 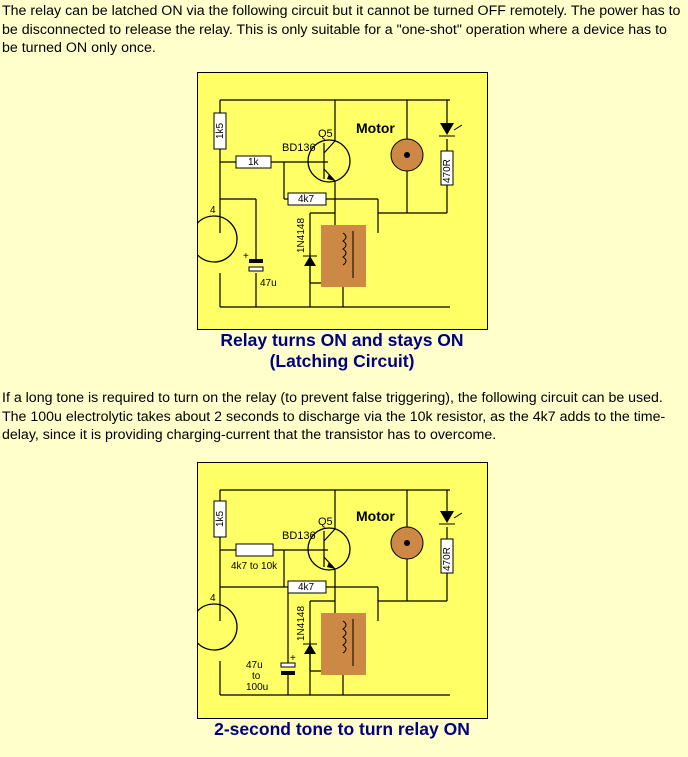 What do you see at coordinates (342, 361) in the screenshot?
I see `latching-caption-line2: (Latching Circuit)` at bounding box center [342, 361].